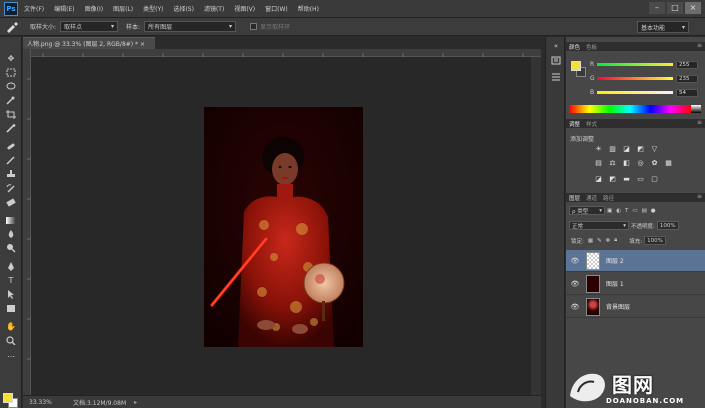 This screenshot has width=705, height=408. What do you see at coordinates (11, 280) in the screenshot?
I see `type-tool-icon: T` at bounding box center [11, 280].